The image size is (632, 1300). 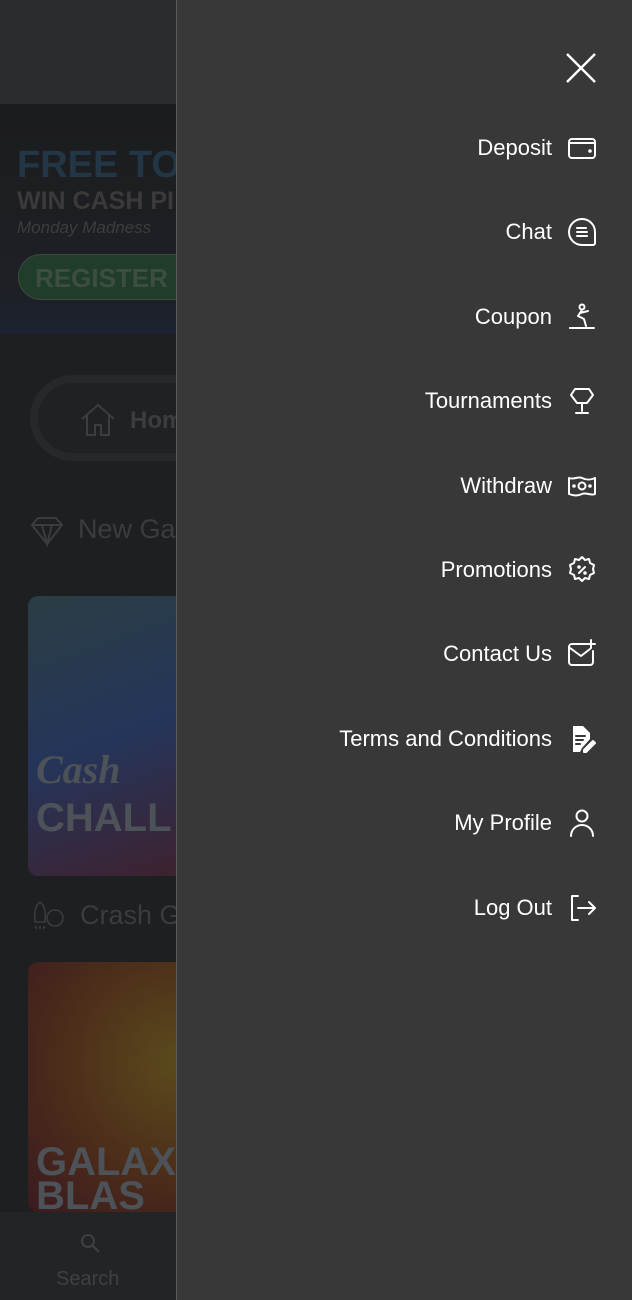 What do you see at coordinates (127, 529) in the screenshot?
I see `section-label: New Ga` at bounding box center [127, 529].